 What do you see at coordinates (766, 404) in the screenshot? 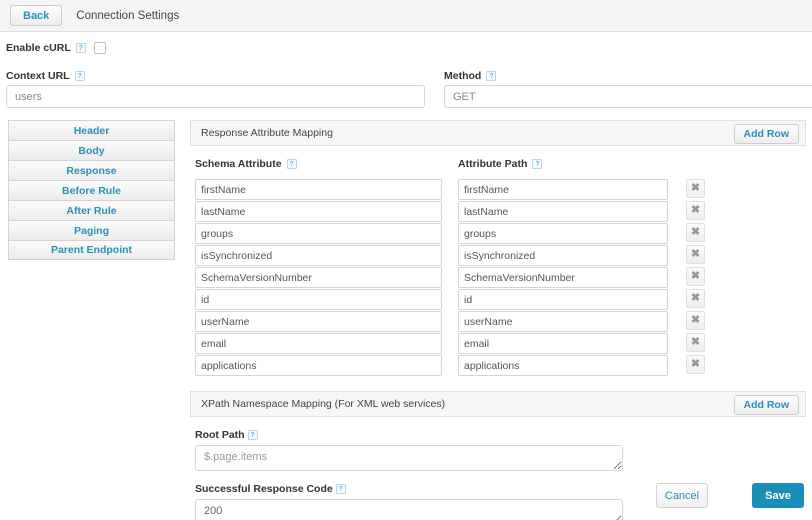
I see `add-row-button-xpath: Add Row` at bounding box center [766, 404].